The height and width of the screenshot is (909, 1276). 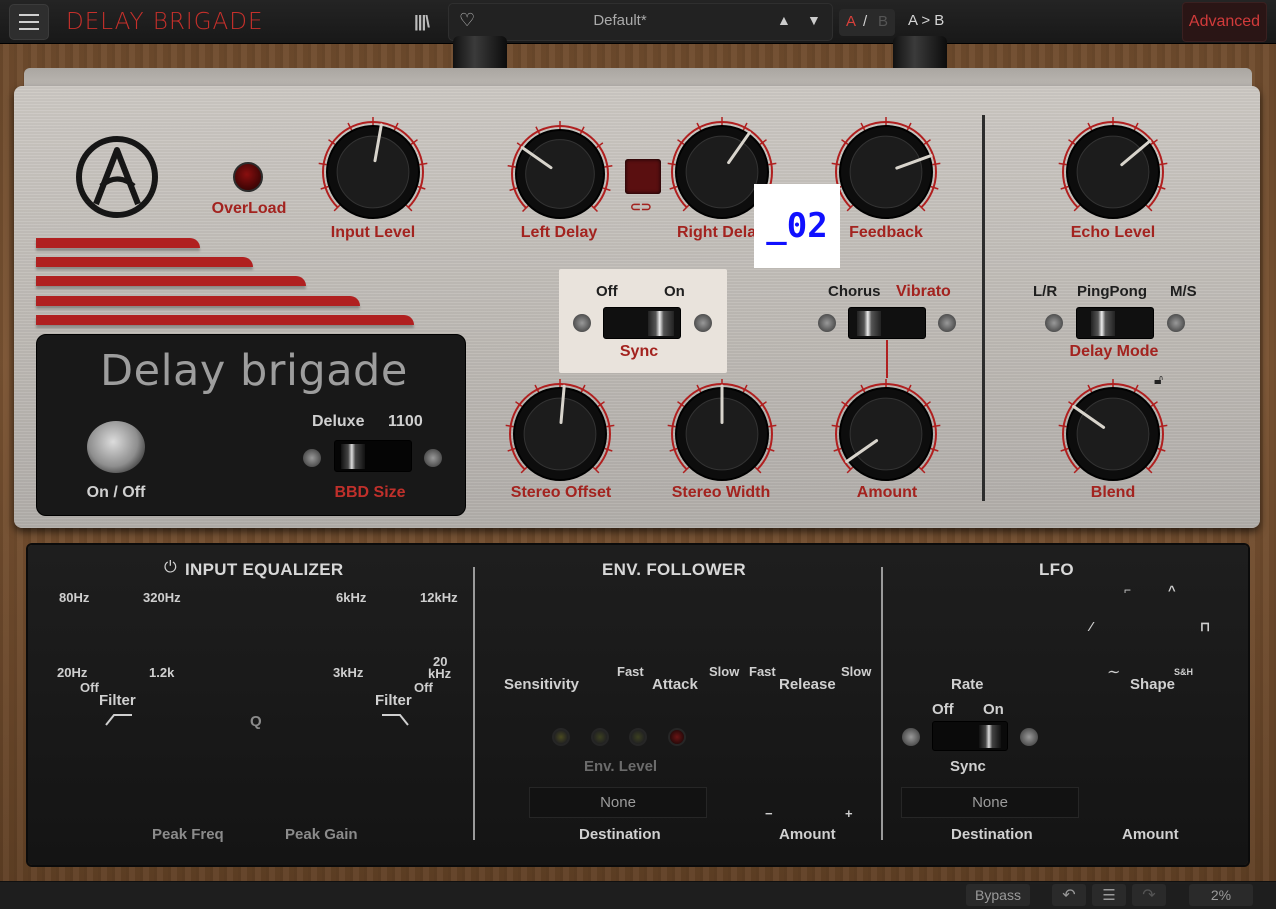 What do you see at coordinates (559, 232) in the screenshot?
I see `left-delay-label: Left Delay` at bounding box center [559, 232].